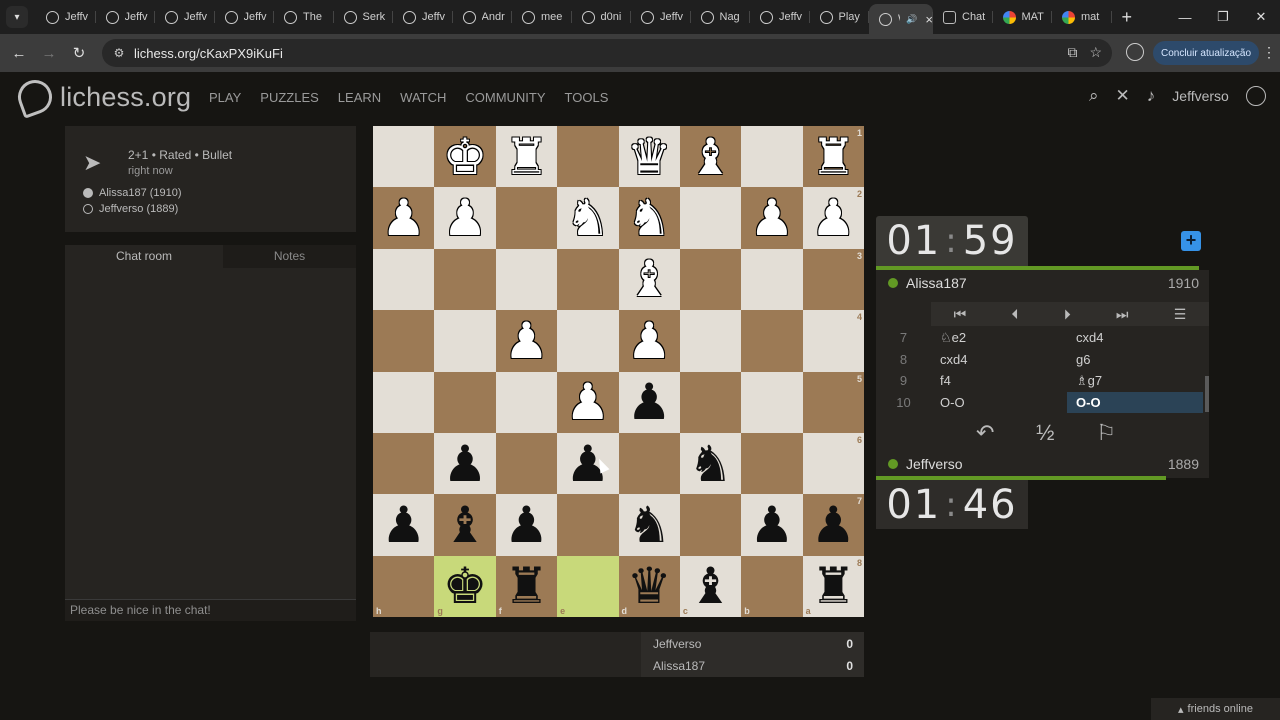 The image size is (1280, 720). I want to click on tab-search-button: ▾, so click(17, 17).